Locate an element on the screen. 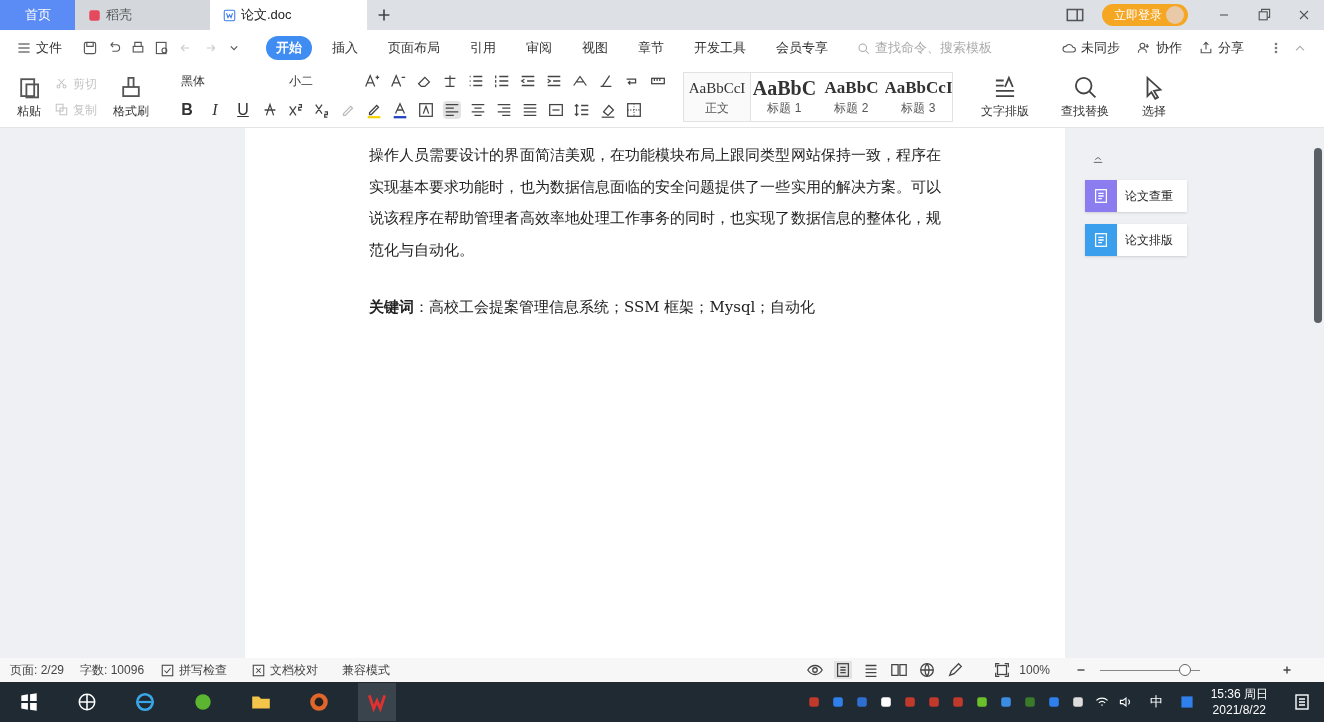  style-preset: AaBbC 标题 2 is located at coordinates (851, 96).